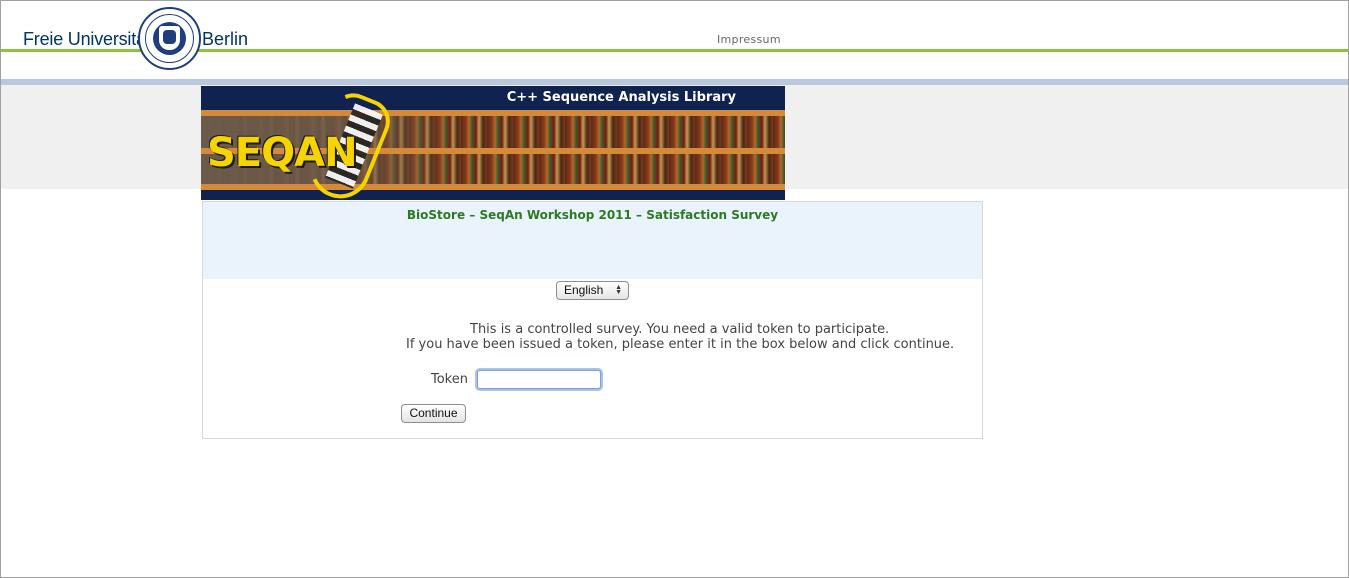  I want to click on select-updown-icon: ▲ ▼, so click(618, 290).